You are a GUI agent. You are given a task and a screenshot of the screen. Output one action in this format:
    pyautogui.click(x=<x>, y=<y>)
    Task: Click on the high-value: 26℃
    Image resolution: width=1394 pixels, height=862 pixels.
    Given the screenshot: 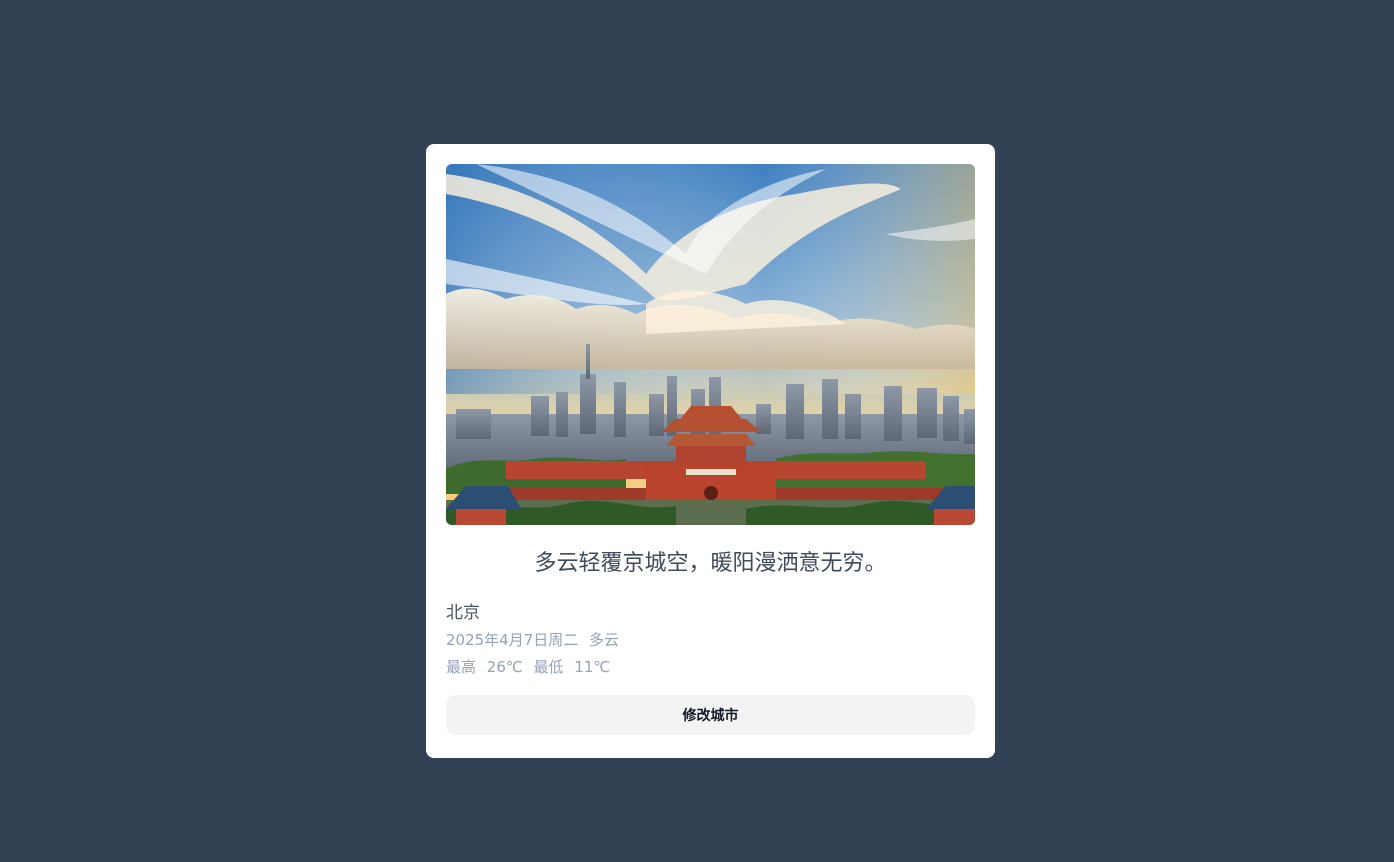 What is the action you would take?
    pyautogui.click(x=504, y=667)
    